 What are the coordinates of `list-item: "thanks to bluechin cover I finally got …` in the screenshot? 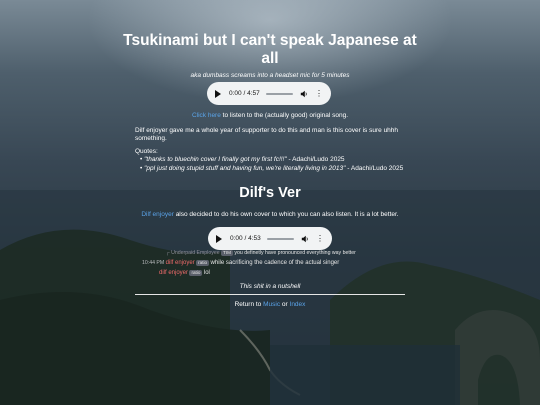 It's located at (290, 160).